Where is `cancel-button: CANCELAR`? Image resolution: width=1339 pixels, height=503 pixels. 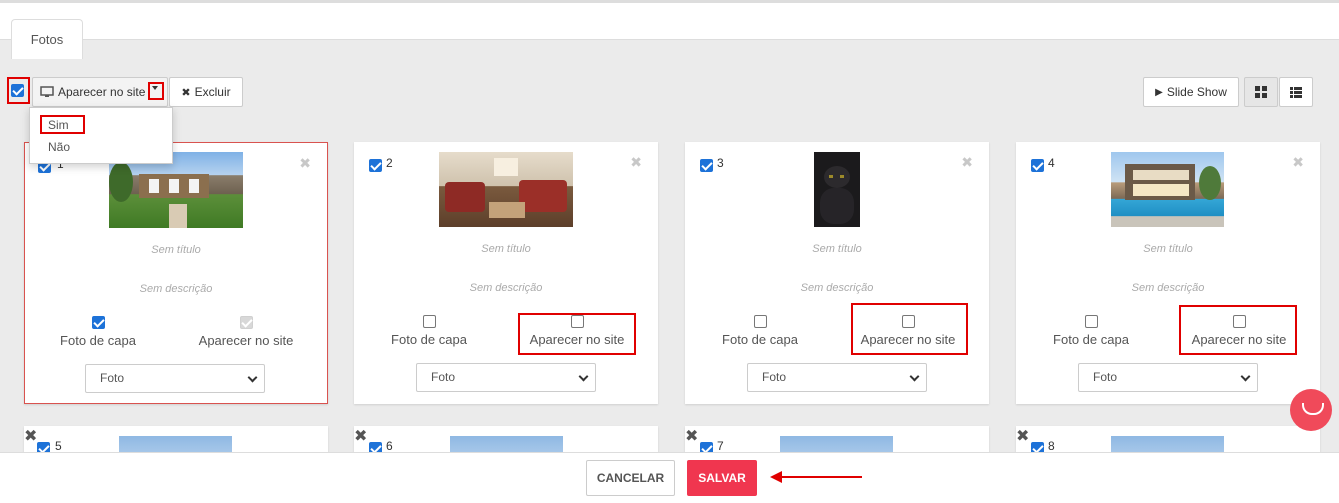
cancel-button: CANCELAR is located at coordinates (630, 478).